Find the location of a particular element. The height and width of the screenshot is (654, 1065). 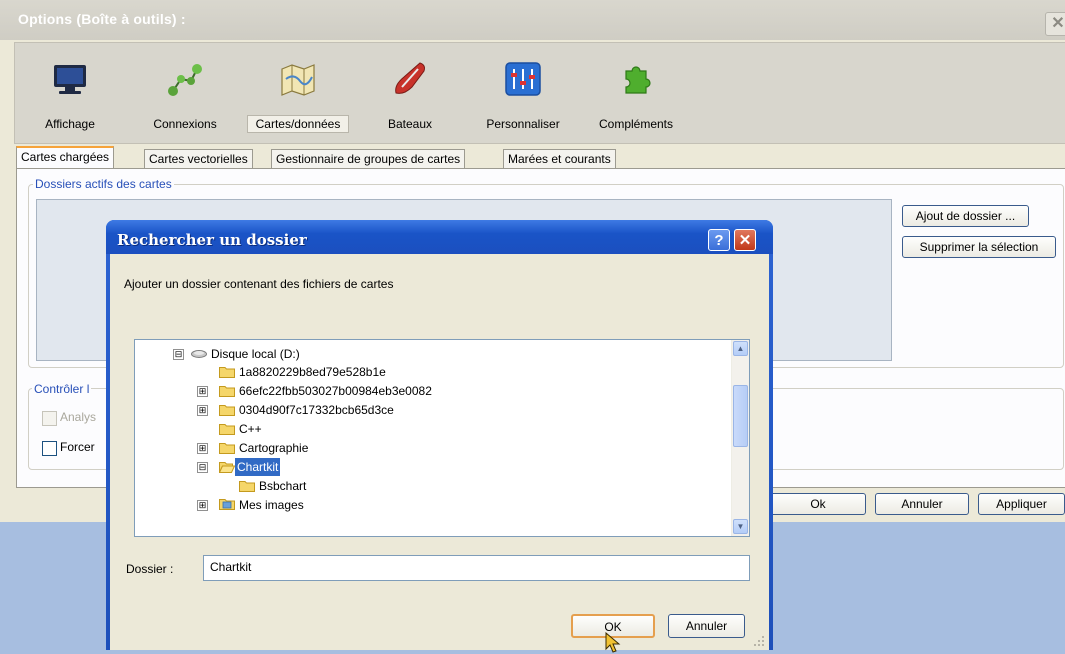

analyze-checkbox is located at coordinates (49, 418).